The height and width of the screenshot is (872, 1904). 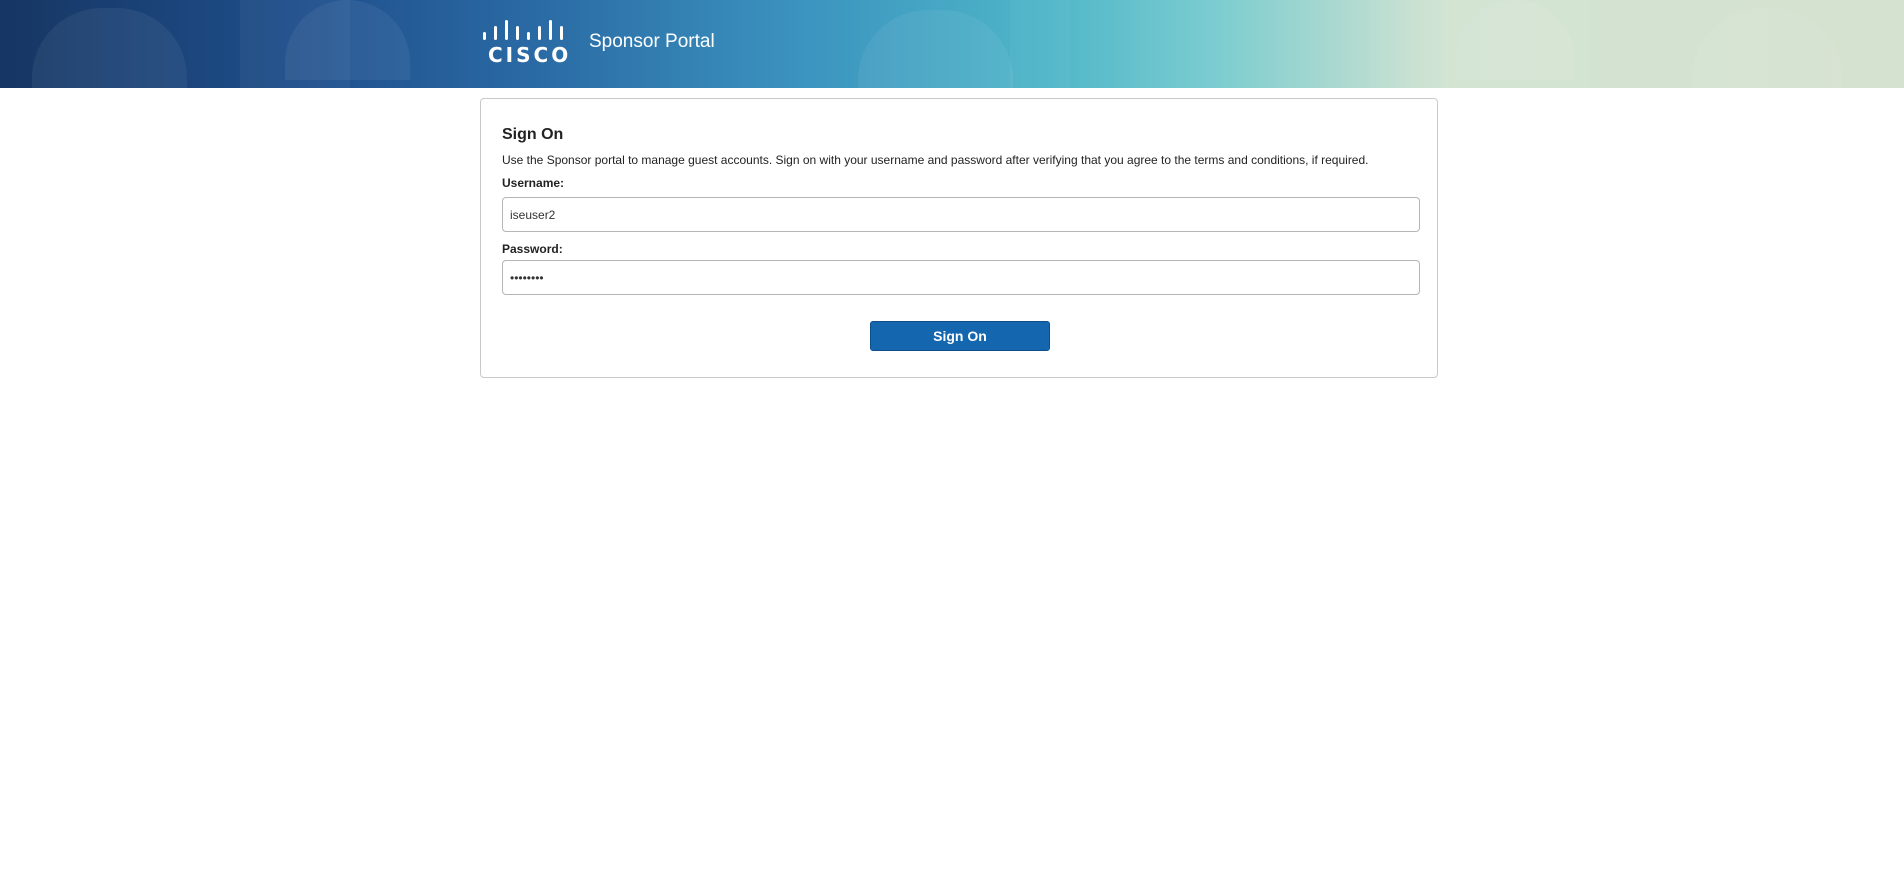 I want to click on cisco-logo: CISCO, so click(x=526, y=43).